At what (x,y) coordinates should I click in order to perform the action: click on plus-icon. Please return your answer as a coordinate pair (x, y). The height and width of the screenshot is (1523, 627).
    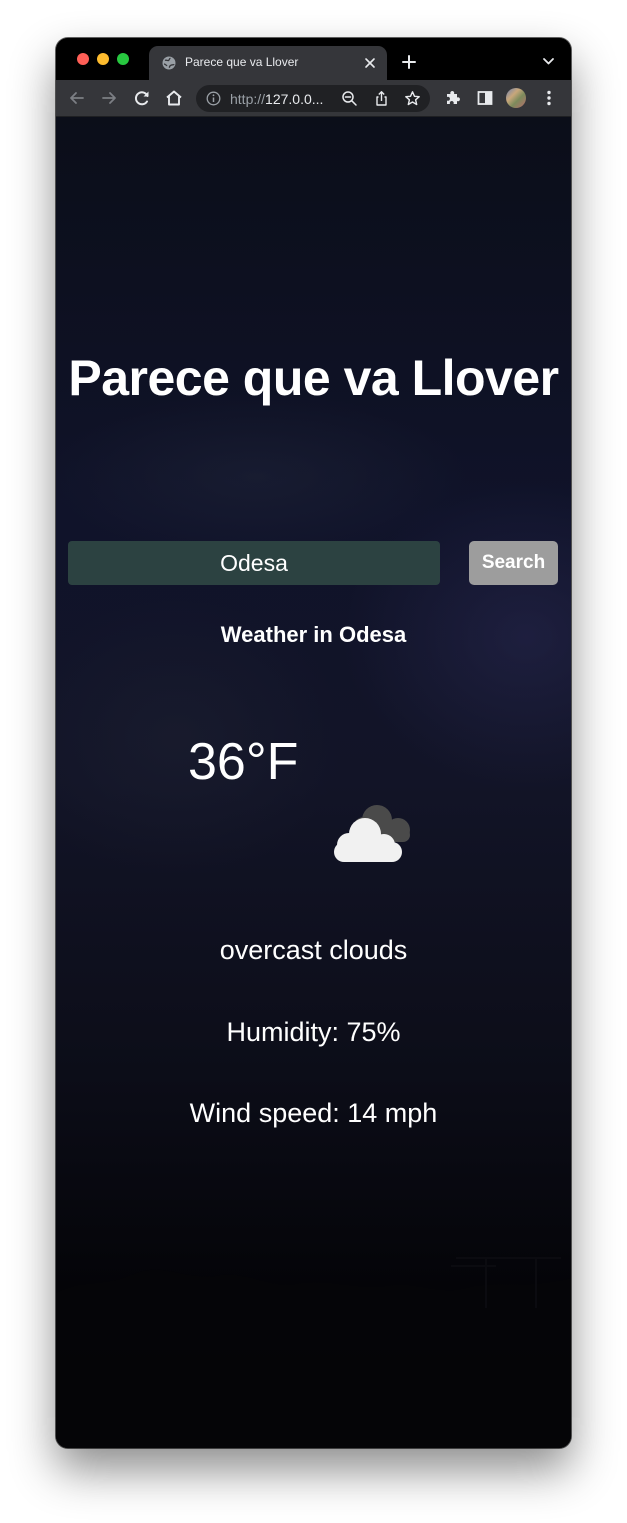
    Looking at the image, I should click on (409, 62).